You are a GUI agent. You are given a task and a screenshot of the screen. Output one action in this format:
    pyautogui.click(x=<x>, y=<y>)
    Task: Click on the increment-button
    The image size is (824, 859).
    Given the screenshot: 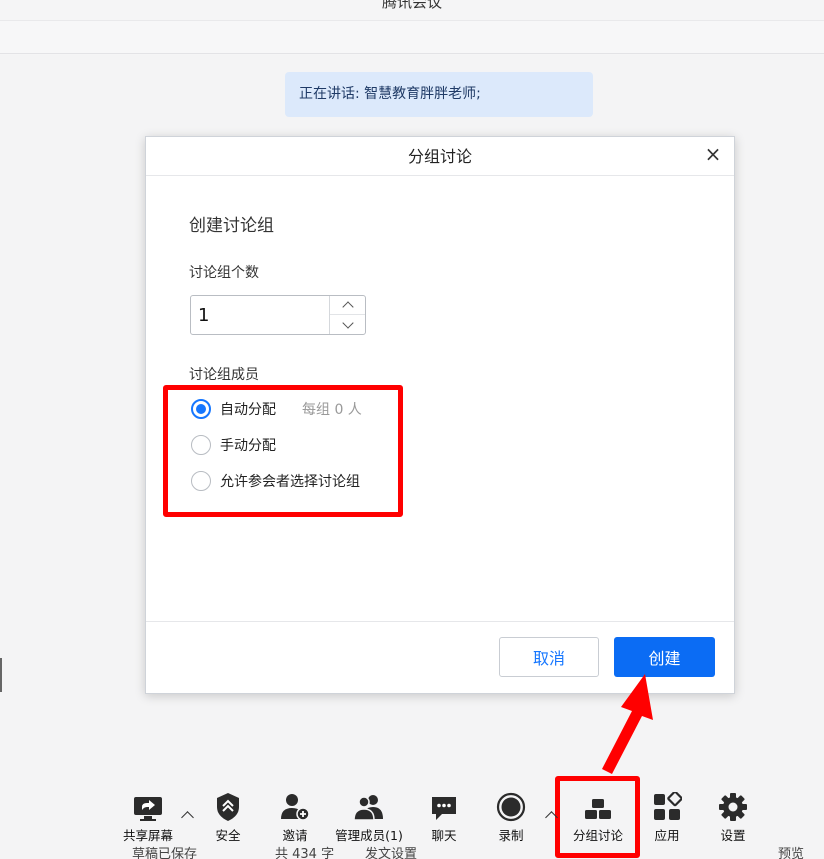 What is the action you would take?
    pyautogui.click(x=347, y=305)
    